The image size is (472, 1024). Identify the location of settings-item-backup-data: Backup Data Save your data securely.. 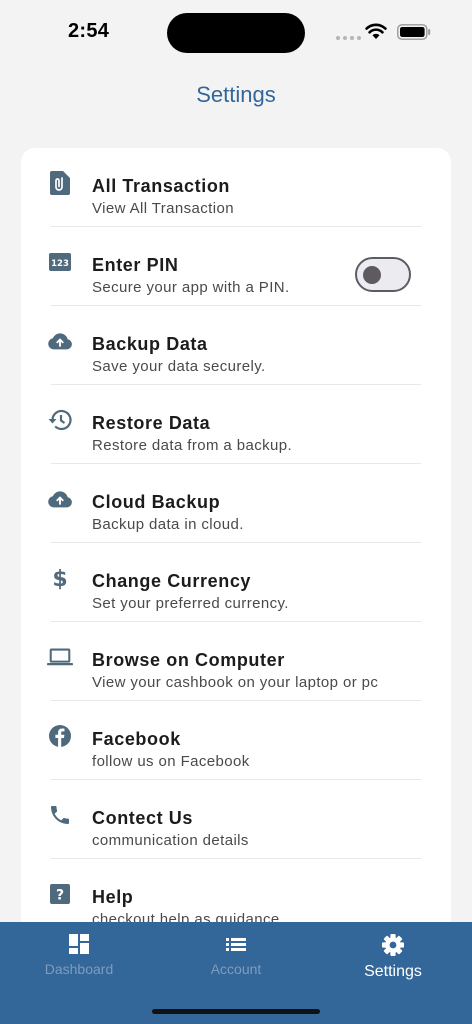
(236, 345).